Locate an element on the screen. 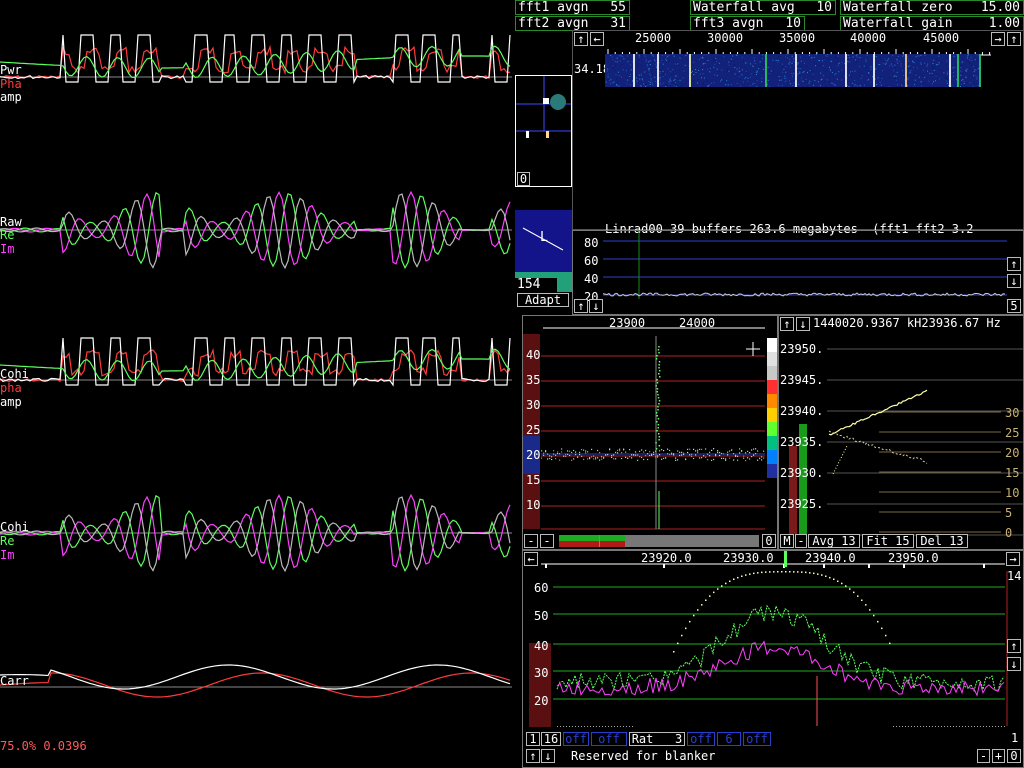  small-spec-y-40: 40 is located at coordinates (591, 279).